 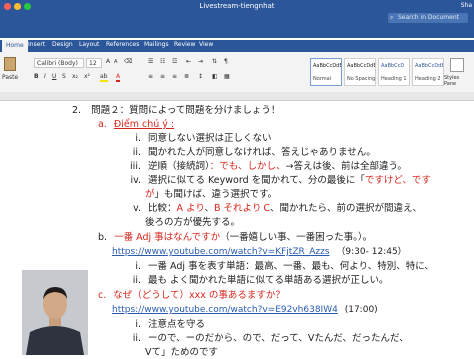 I want to click on list-text: 選択に似てる Keyword を聞かれて、分の最後に「, so click(x=256, y=180).